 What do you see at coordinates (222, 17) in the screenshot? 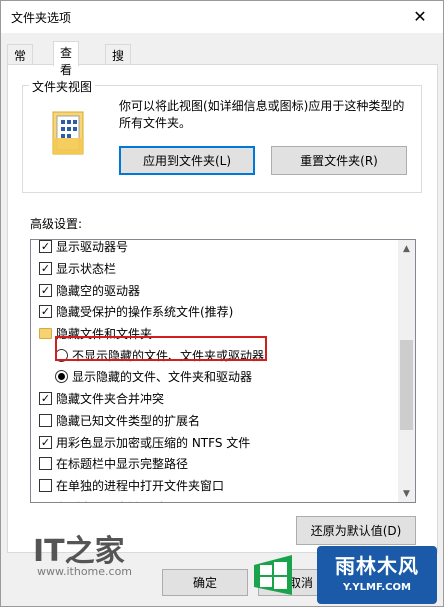
I see `title-bar: 文件夹选项 ✕` at bounding box center [222, 17].